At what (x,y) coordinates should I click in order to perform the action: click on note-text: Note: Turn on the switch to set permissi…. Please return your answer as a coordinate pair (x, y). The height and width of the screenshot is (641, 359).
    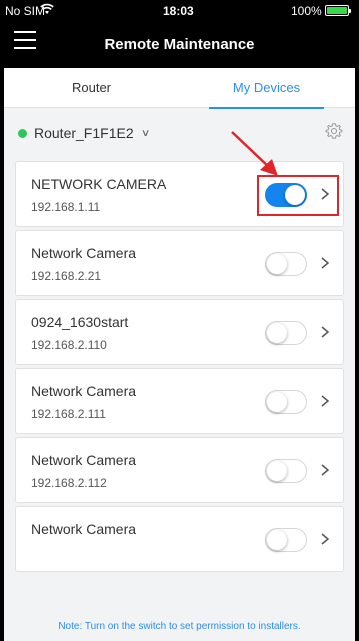
    Looking at the image, I should click on (179, 626).